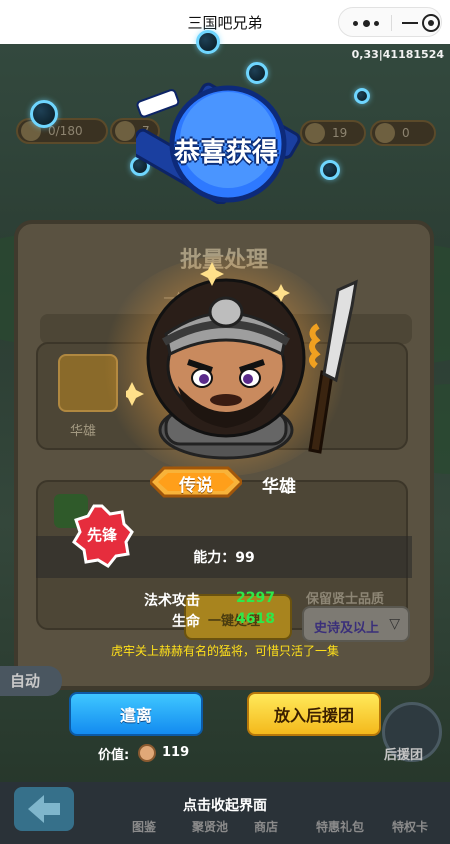 This screenshot has height=844, width=450. I want to click on hero-portrait-icon, so click(242, 361).